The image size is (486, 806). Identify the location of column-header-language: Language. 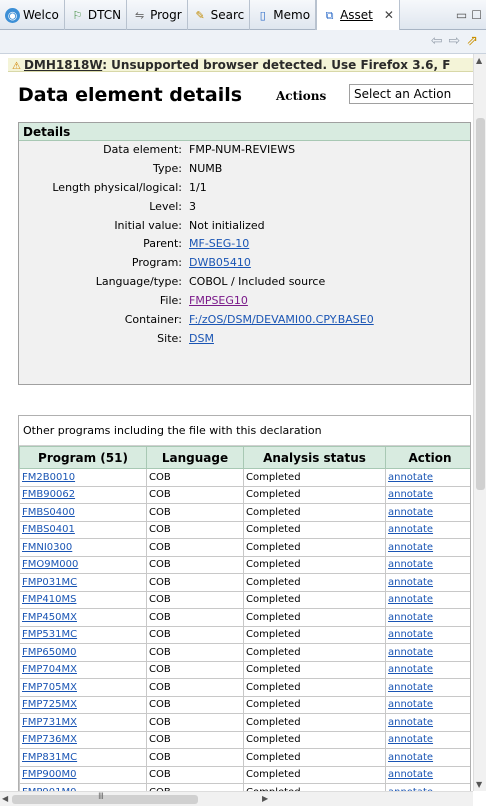
(195, 457).